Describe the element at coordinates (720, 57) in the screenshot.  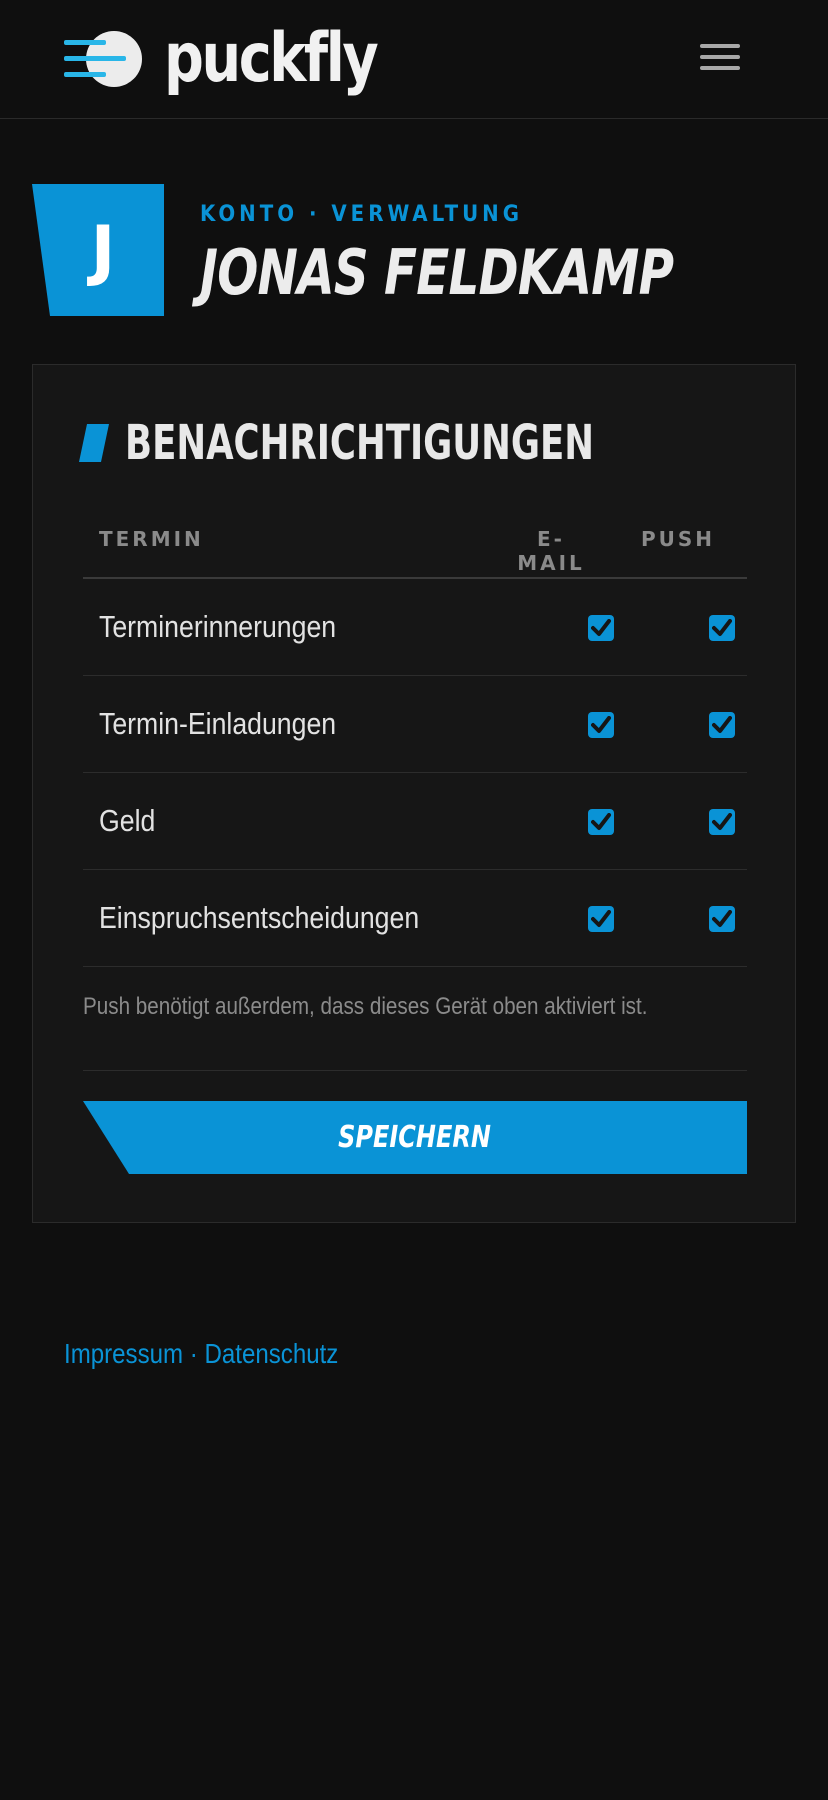
I see `hamburger-menu-icon` at that location.